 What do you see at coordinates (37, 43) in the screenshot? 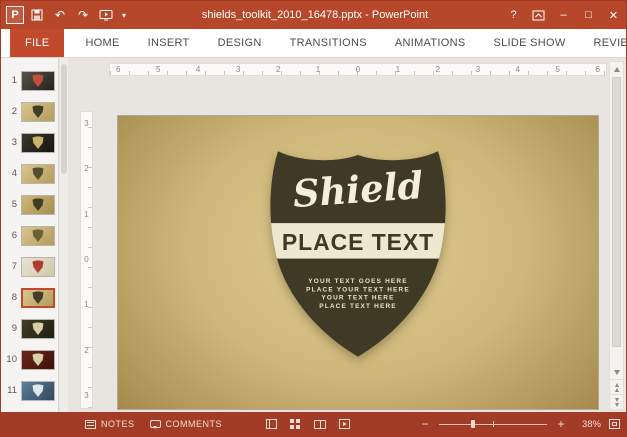
I see `tab-file: FILE` at bounding box center [37, 43].